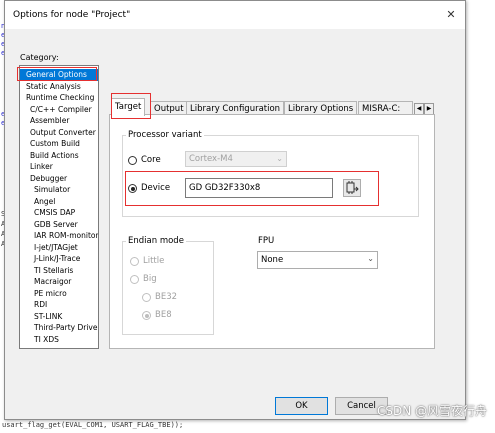 This screenshot has width=495, height=433. I want to click on core-select: Cortex-M4 ⌄, so click(236, 159).